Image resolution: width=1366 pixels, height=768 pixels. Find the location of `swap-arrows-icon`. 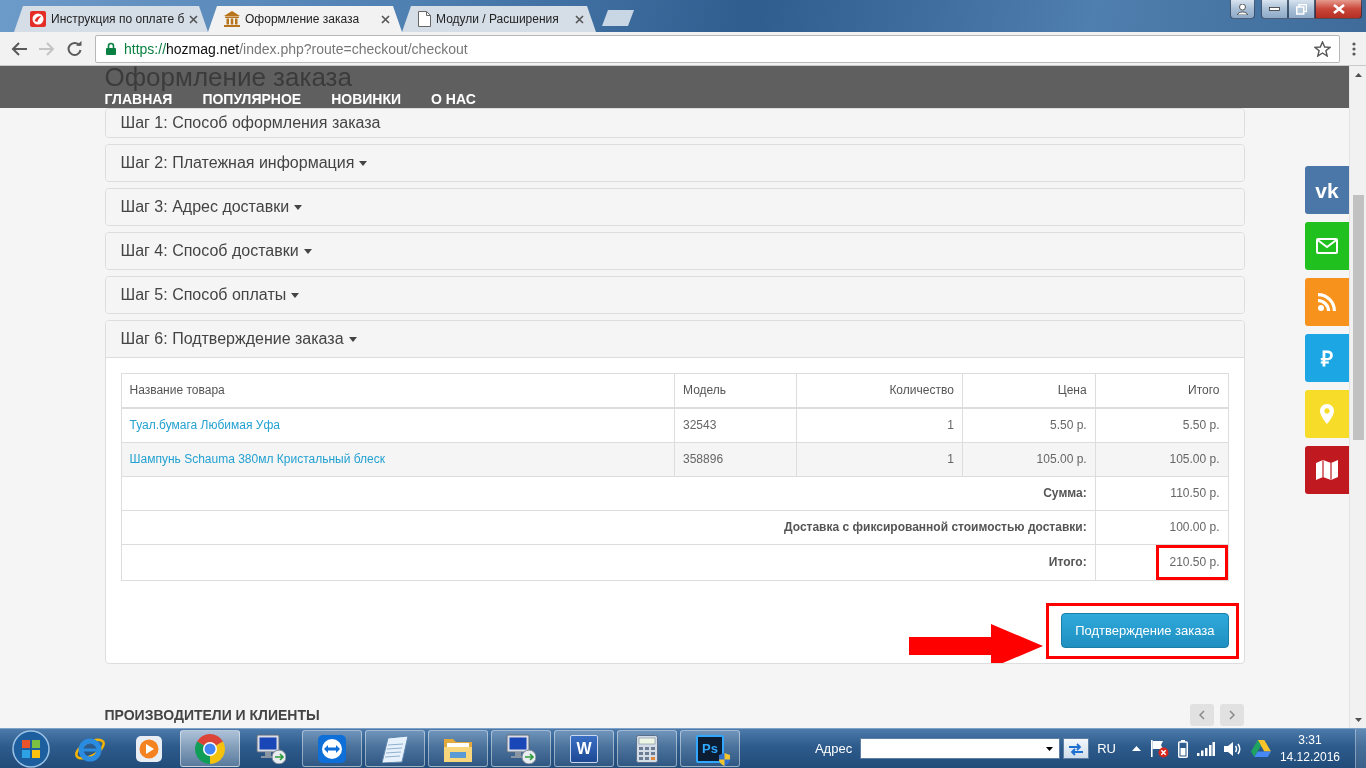

swap-arrows-icon is located at coordinates (1076, 748).